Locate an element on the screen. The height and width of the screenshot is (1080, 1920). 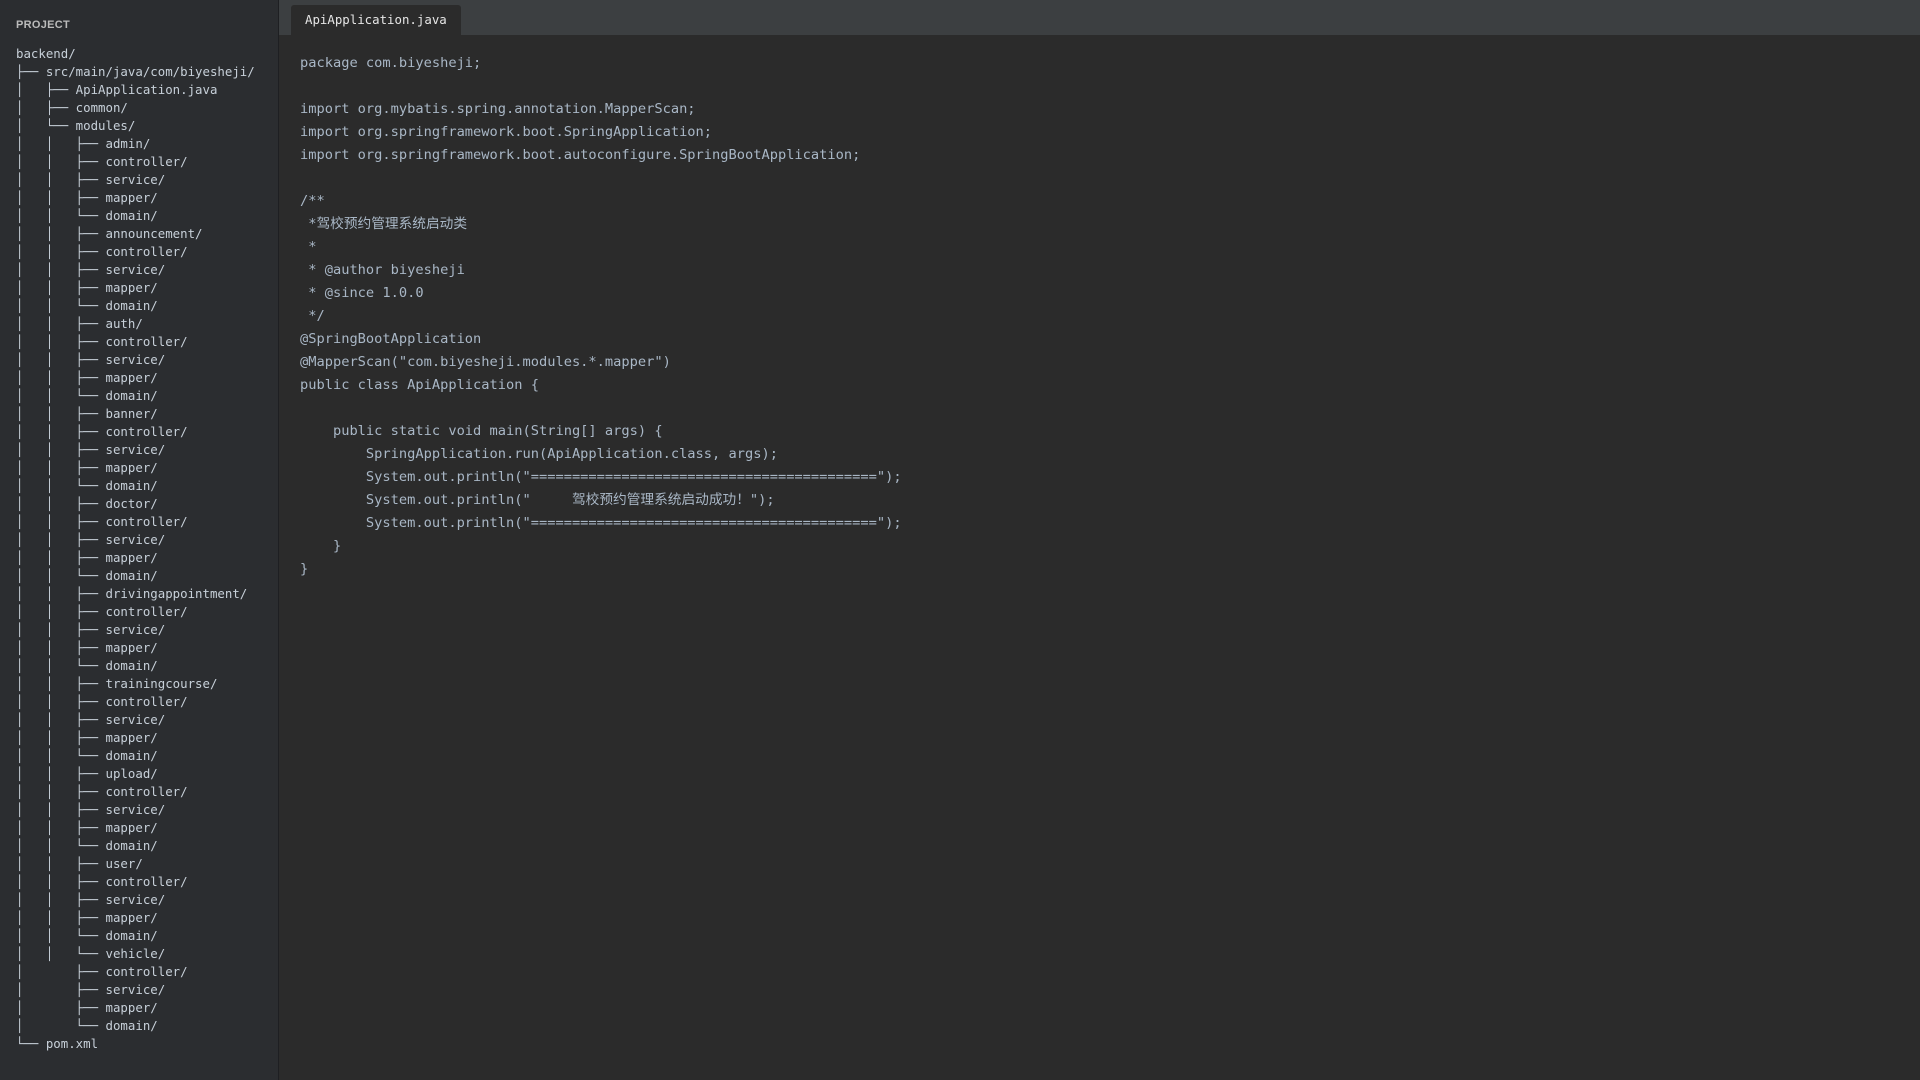
tree-item: │ │ ├── trainingcourse/ is located at coordinates (147, 684).